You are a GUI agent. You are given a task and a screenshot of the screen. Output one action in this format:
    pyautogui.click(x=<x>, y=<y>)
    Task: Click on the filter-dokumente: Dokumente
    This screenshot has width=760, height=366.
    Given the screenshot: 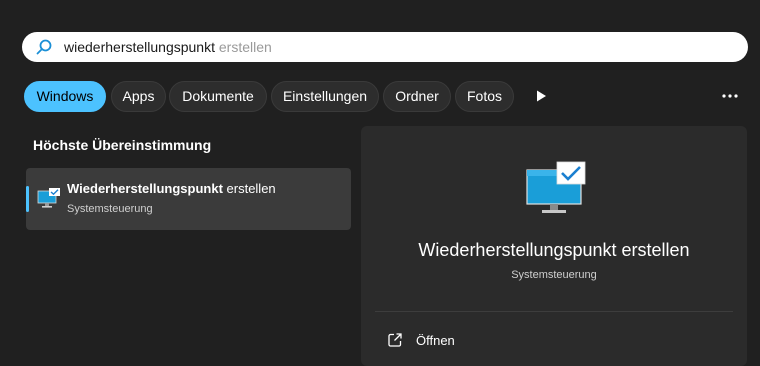 What is the action you would take?
    pyautogui.click(x=218, y=96)
    